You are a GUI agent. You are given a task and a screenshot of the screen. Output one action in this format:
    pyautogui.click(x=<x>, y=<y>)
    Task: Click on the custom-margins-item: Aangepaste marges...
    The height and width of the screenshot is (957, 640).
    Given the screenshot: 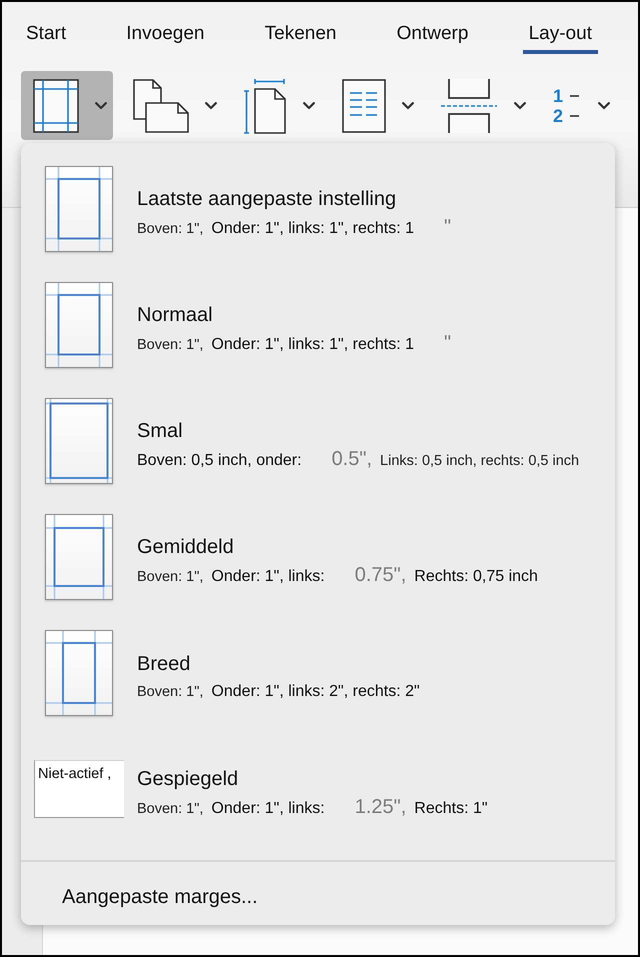 What is the action you would take?
    pyautogui.click(x=160, y=885)
    